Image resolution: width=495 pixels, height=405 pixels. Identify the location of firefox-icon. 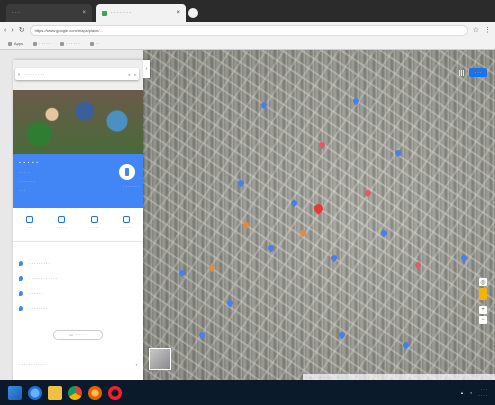
(95, 392).